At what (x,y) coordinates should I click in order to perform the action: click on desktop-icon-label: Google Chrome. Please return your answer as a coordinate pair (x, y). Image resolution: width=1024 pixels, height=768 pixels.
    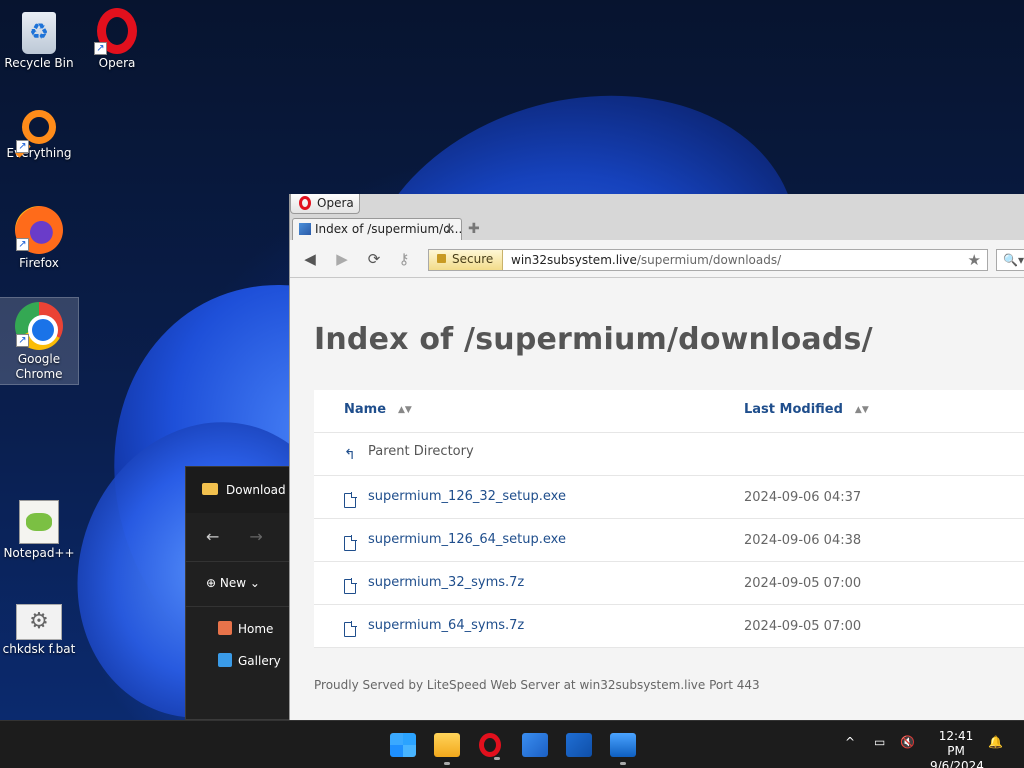
    Looking at the image, I should click on (39, 366).